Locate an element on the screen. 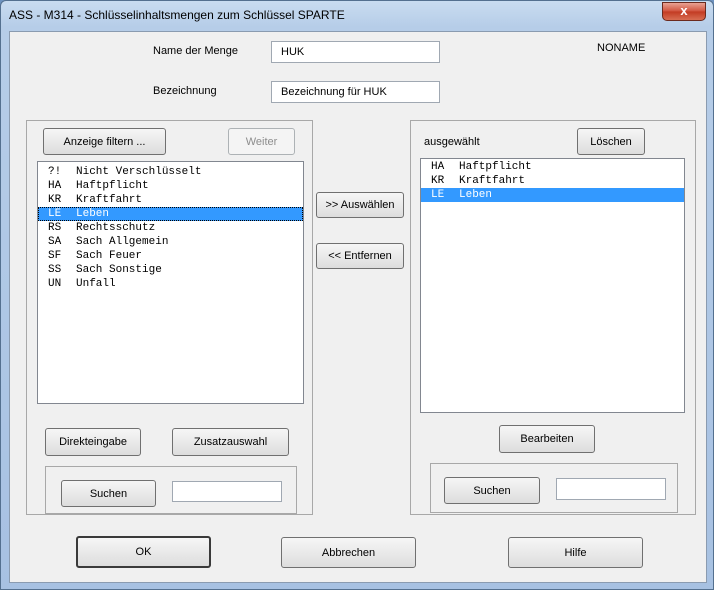  list-item-code: SF is located at coordinates (55, 256).